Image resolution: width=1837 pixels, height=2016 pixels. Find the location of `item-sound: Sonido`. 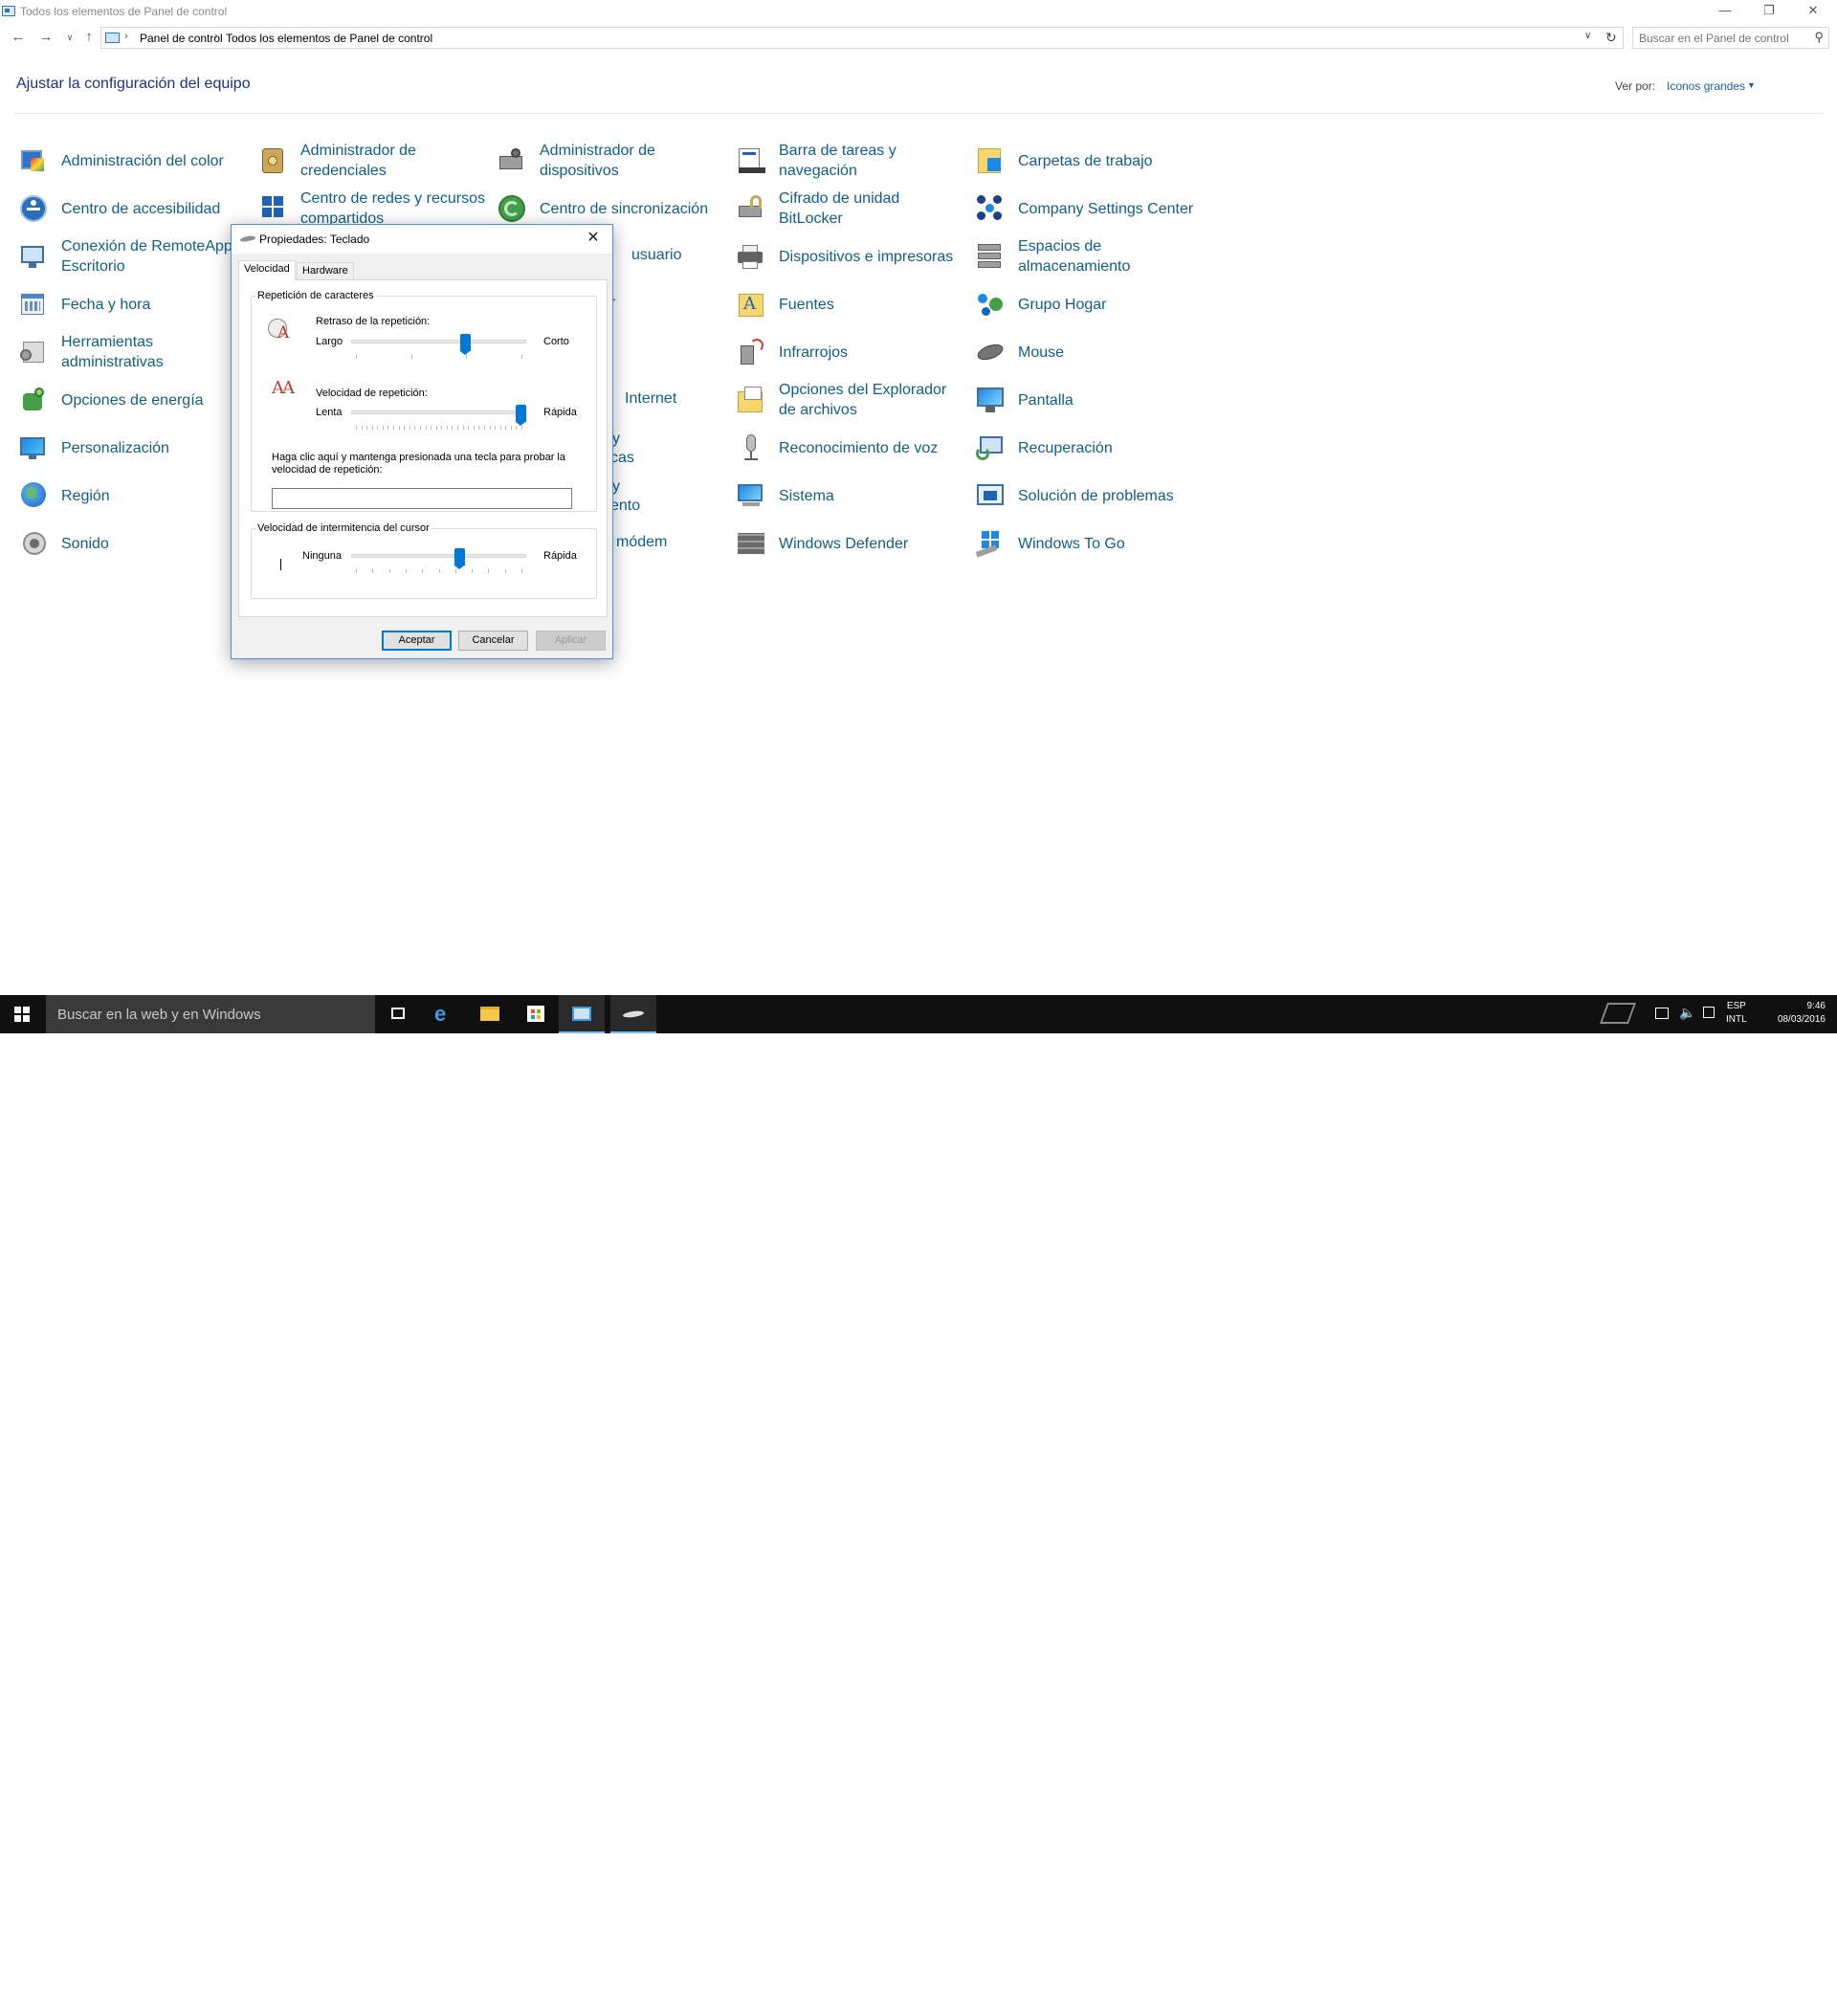

item-sound: Sonido is located at coordinates (132, 543).